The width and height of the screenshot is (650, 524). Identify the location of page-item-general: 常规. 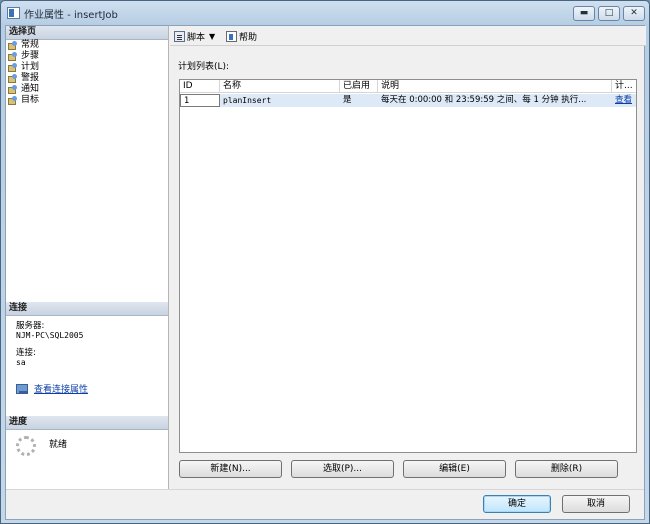
(23, 45).